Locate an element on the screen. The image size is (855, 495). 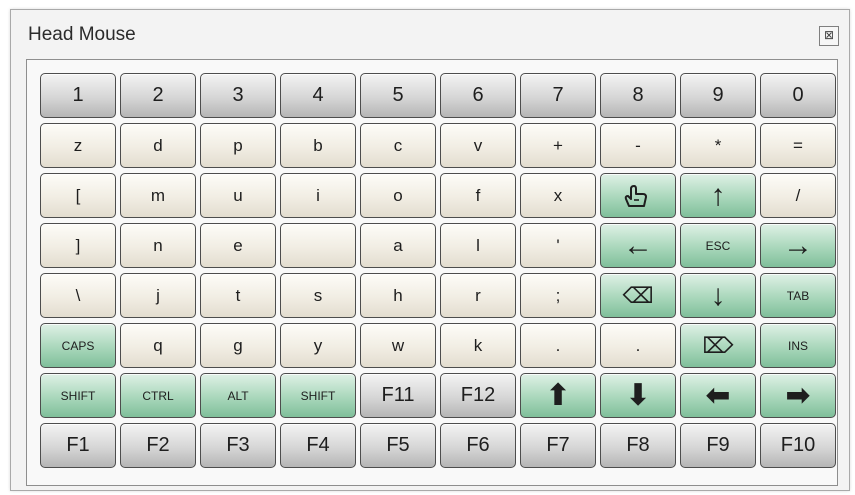
key-n: n is located at coordinates (158, 245).